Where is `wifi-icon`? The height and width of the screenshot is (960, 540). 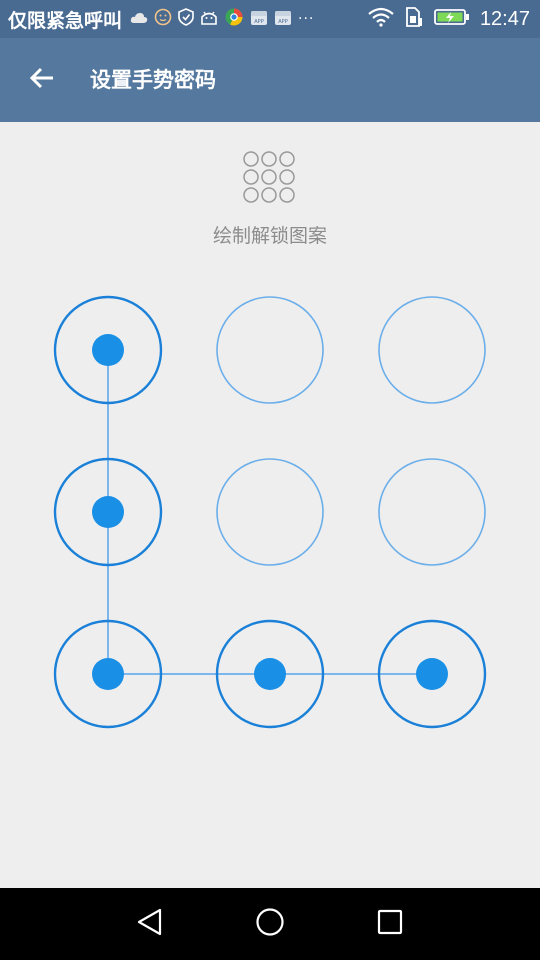 wifi-icon is located at coordinates (381, 19).